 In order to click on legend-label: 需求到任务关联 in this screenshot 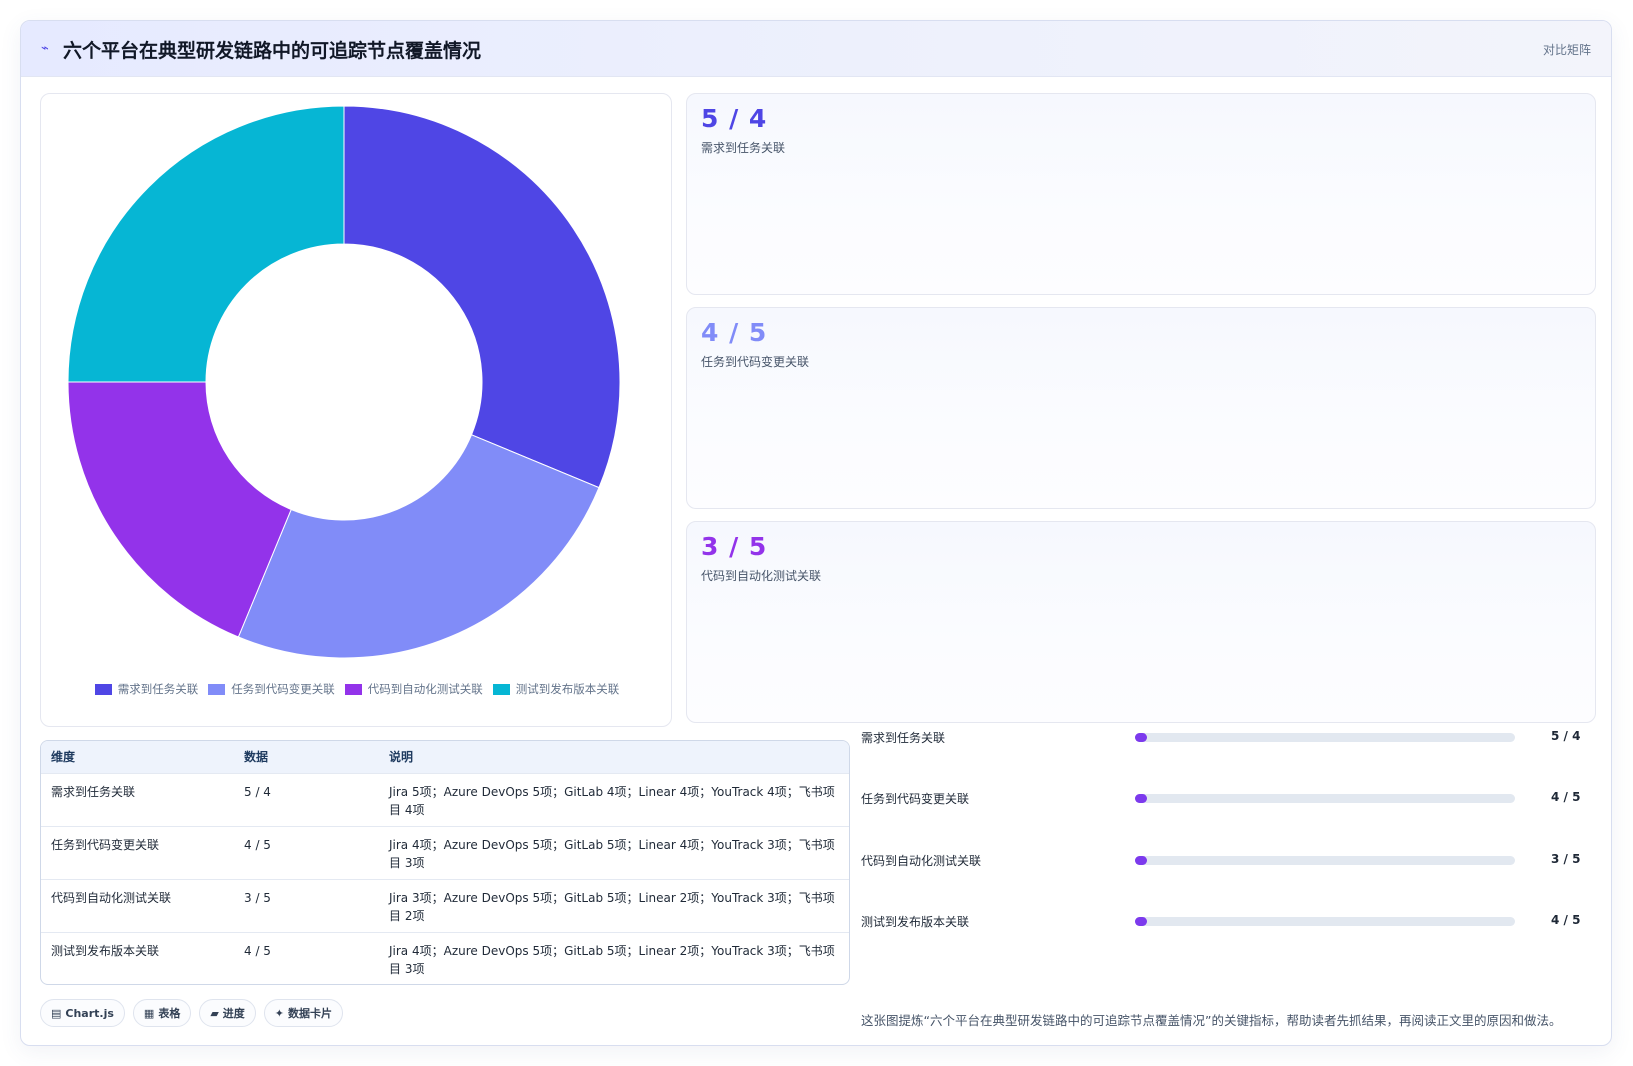, I will do `click(158, 689)`.